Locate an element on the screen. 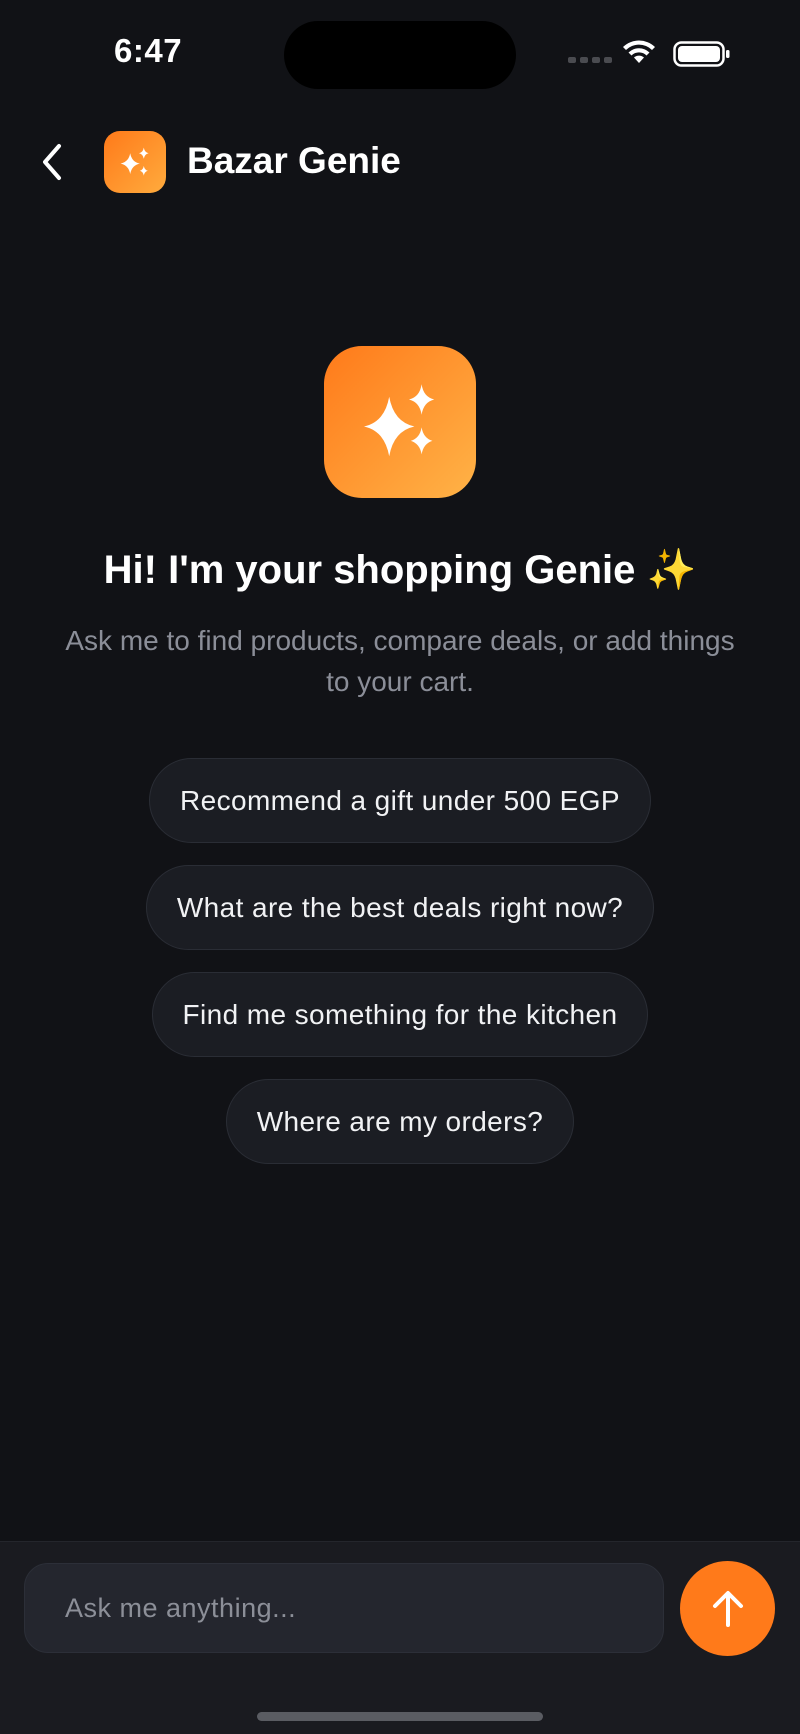  home-indicator is located at coordinates (400, 1716).